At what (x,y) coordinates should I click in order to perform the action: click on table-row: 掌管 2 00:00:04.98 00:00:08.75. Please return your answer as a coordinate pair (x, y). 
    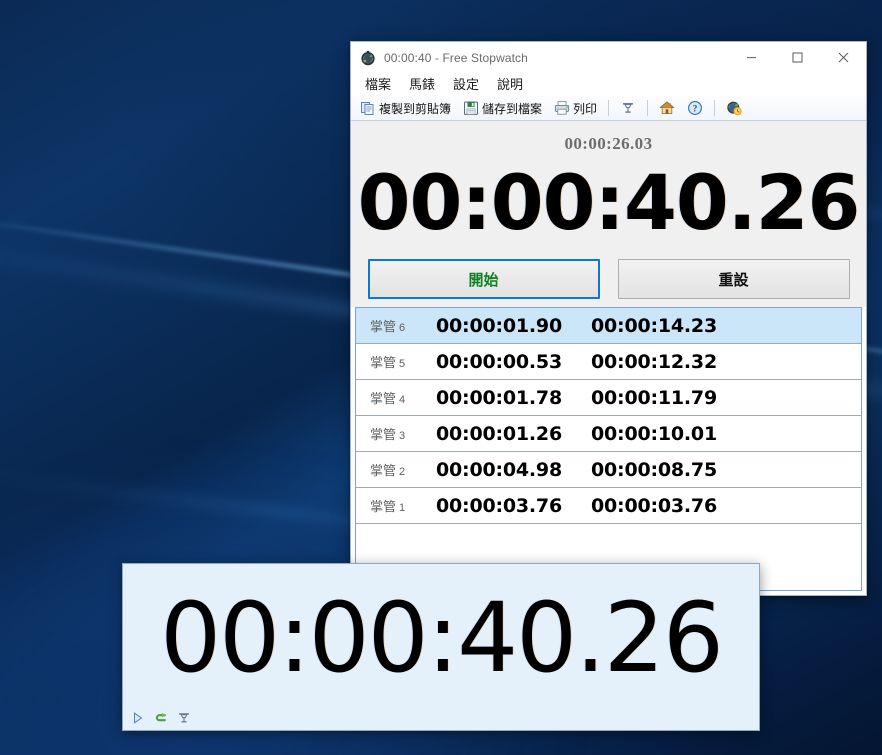
    Looking at the image, I should click on (608, 470).